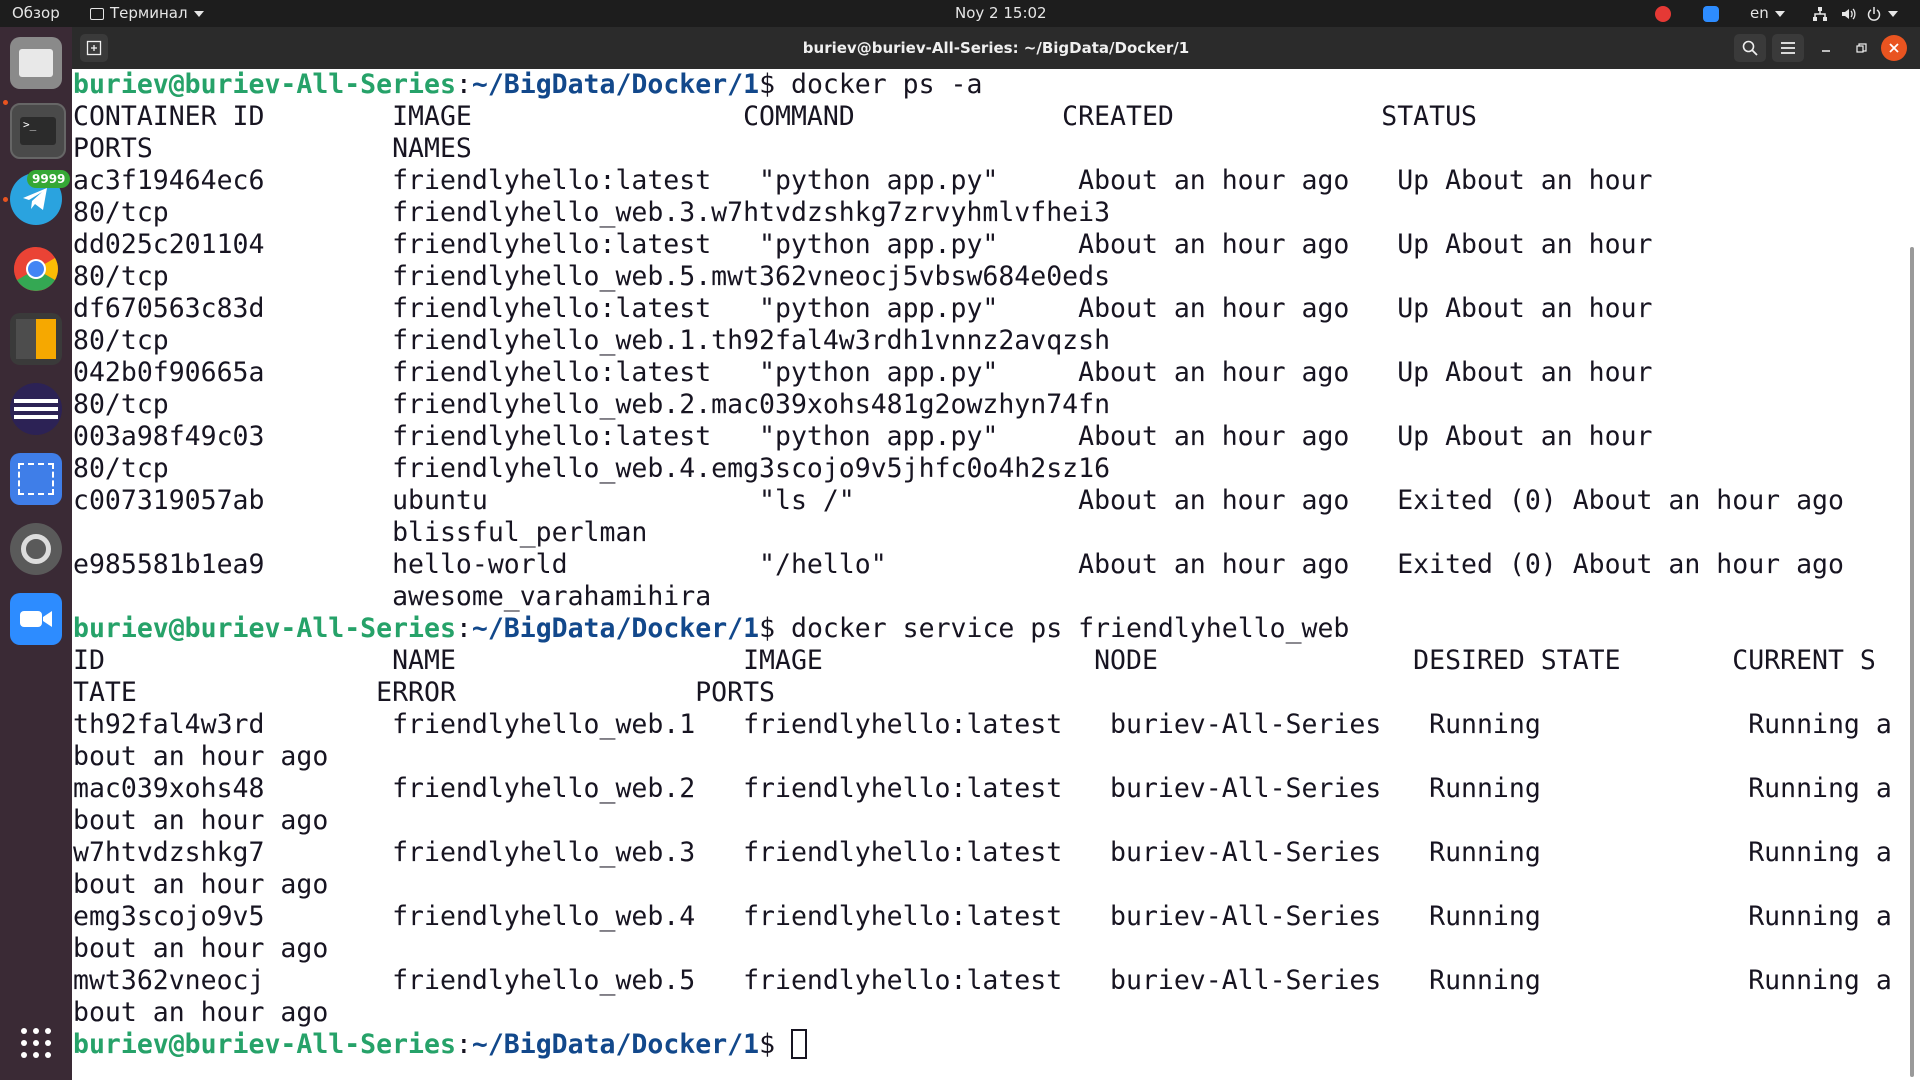  I want to click on zoom-icon, so click(36, 619).